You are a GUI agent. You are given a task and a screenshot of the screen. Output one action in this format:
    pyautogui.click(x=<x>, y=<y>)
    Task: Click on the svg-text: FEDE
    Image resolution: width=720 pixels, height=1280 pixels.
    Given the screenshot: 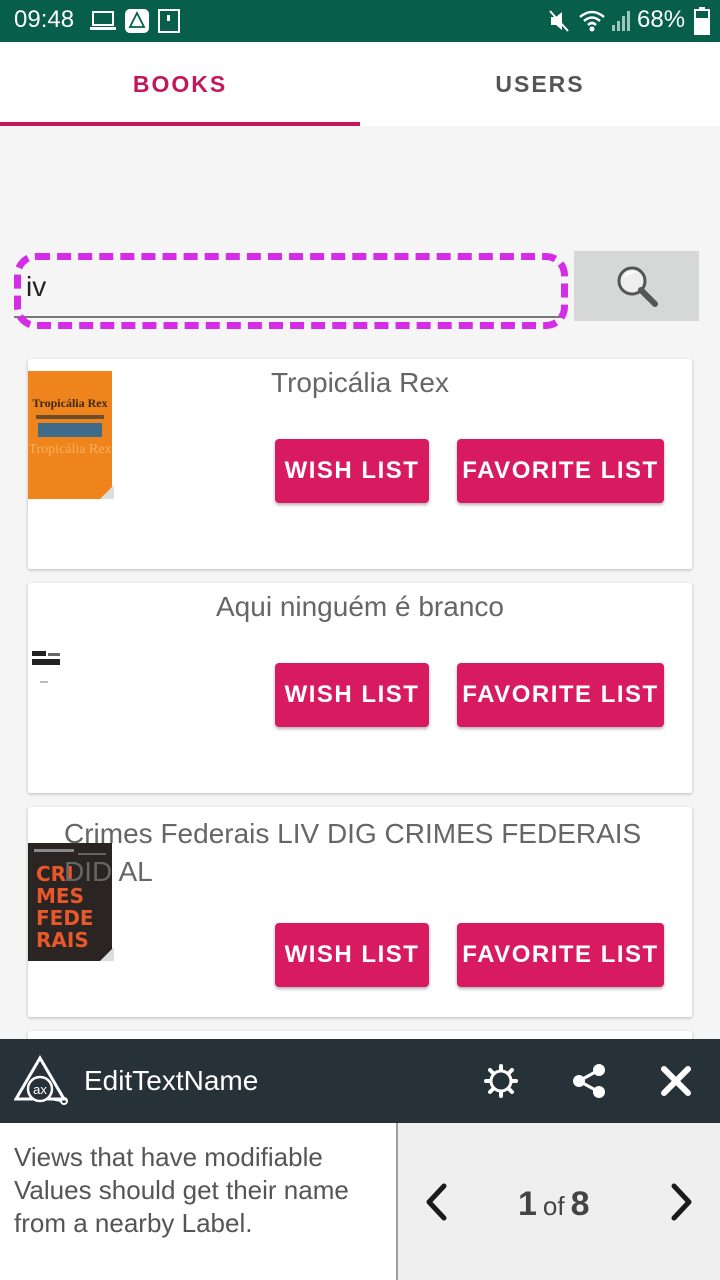 What is the action you would take?
    pyautogui.click(x=65, y=918)
    